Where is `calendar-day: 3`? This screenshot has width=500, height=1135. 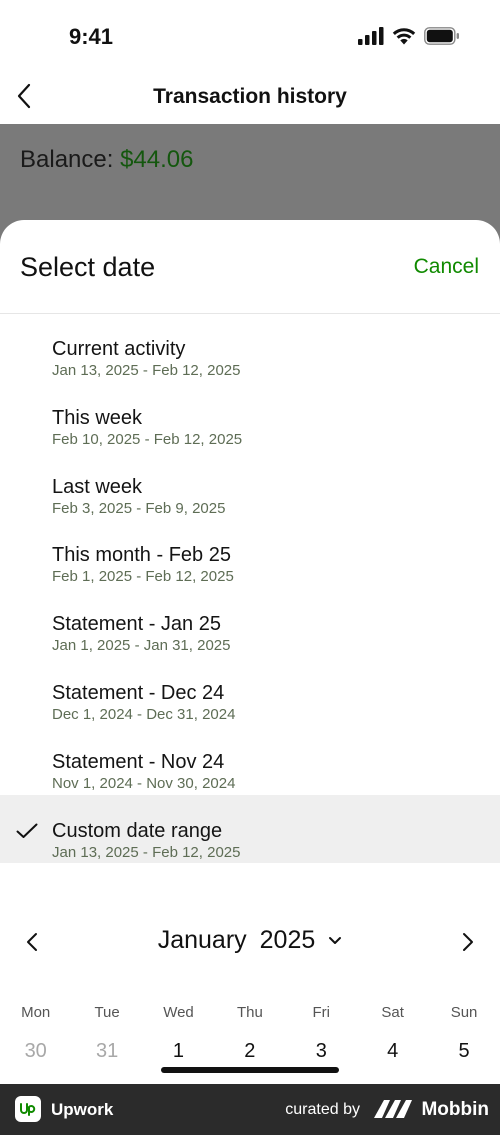
calendar-day: 3 is located at coordinates (321, 1051).